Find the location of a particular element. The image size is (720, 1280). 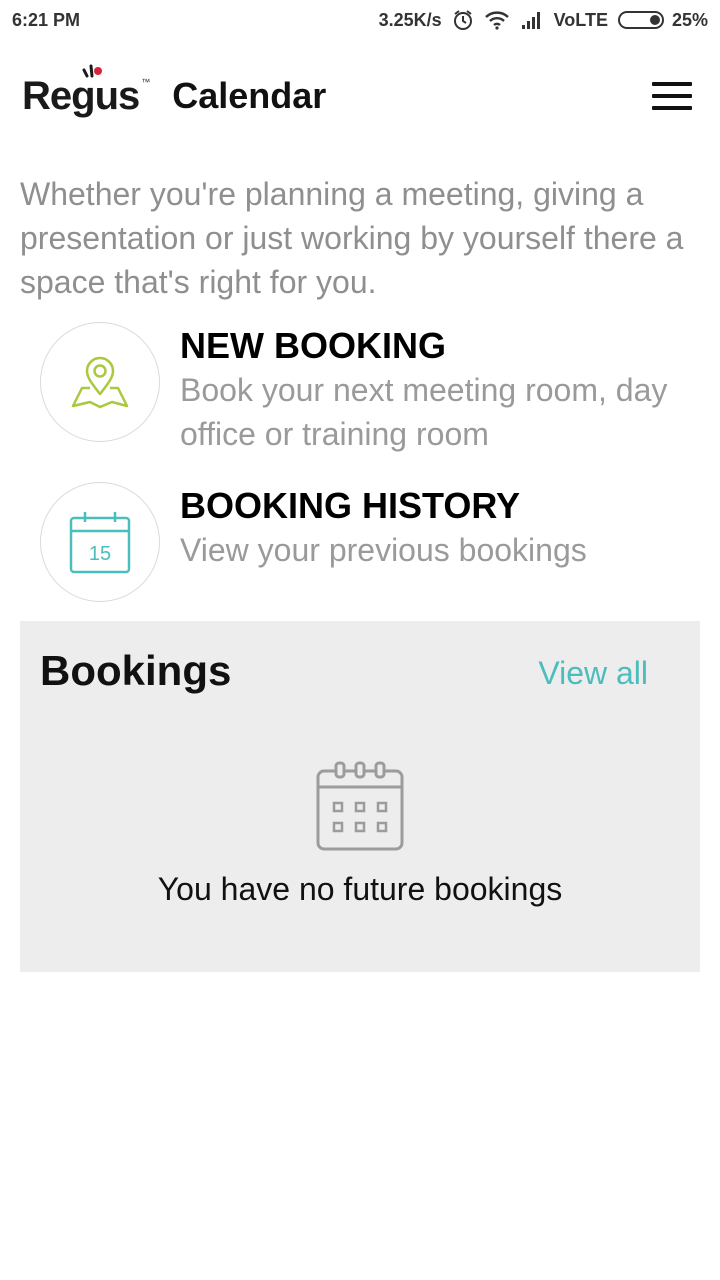

page-title: Calendar is located at coordinates (249, 95).